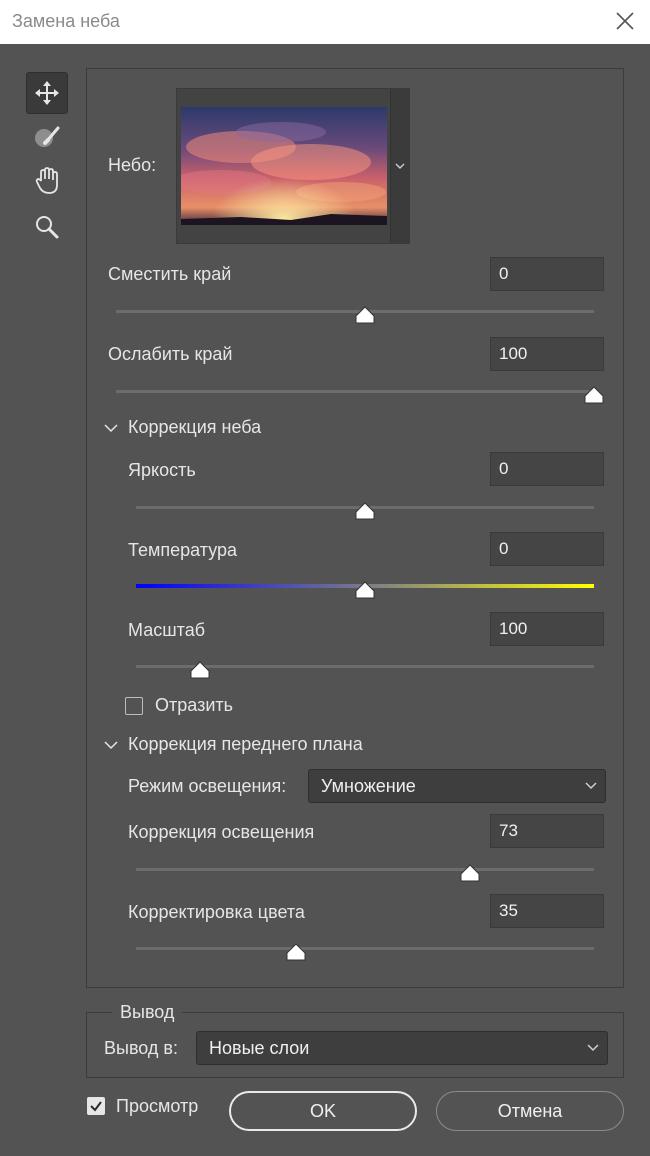 This screenshot has width=650, height=1156. Describe the element at coordinates (547, 469) in the screenshot. I see `brightness-input: 0` at that location.